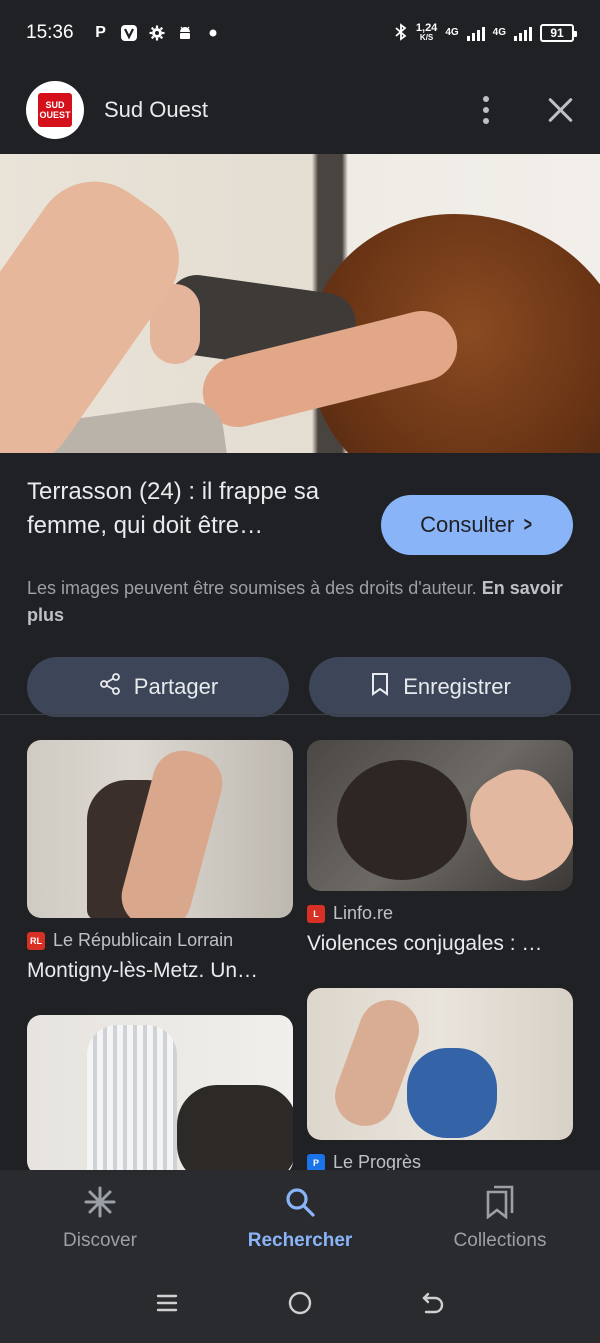 This screenshot has height=1343, width=600. What do you see at coordinates (528, 524) in the screenshot?
I see `chevron-right-icon: >` at bounding box center [528, 524].